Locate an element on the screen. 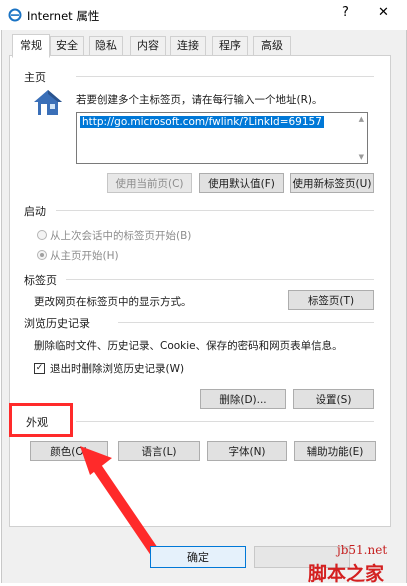 The height and width of the screenshot is (586, 407). window-title: Internet 属性 is located at coordinates (63, 16).